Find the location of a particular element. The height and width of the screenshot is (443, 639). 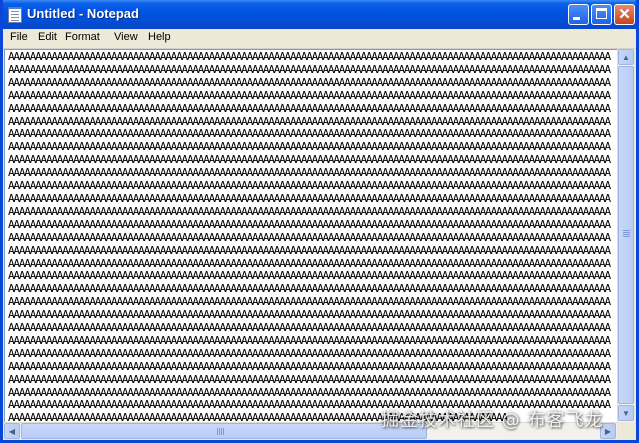

menu-bar: File Edit Format View Help is located at coordinates (319, 39).